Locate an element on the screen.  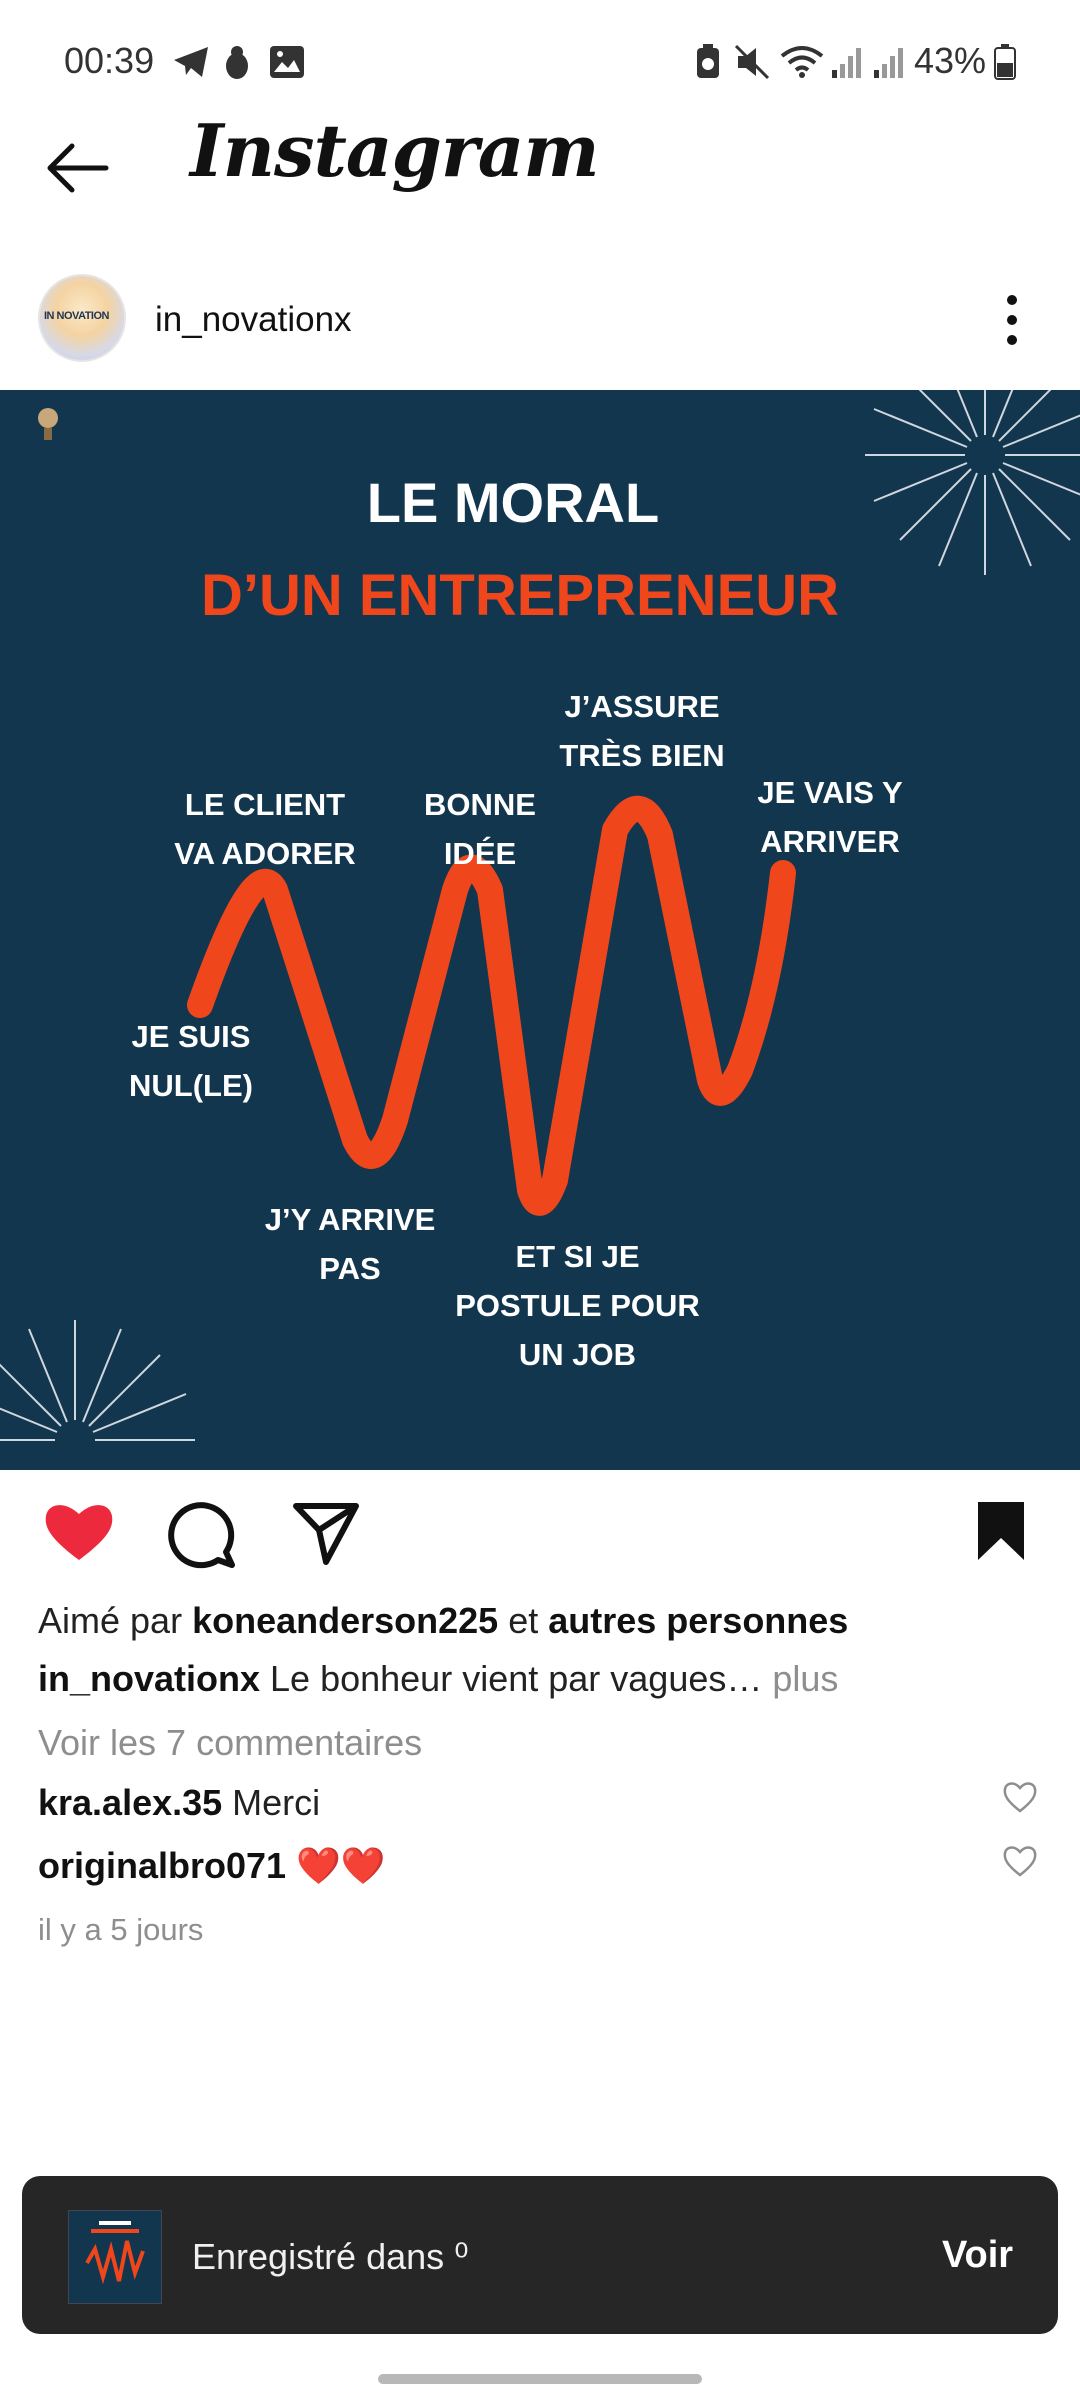
liked-user-link: koneanderson225 is located at coordinates (345, 1620).